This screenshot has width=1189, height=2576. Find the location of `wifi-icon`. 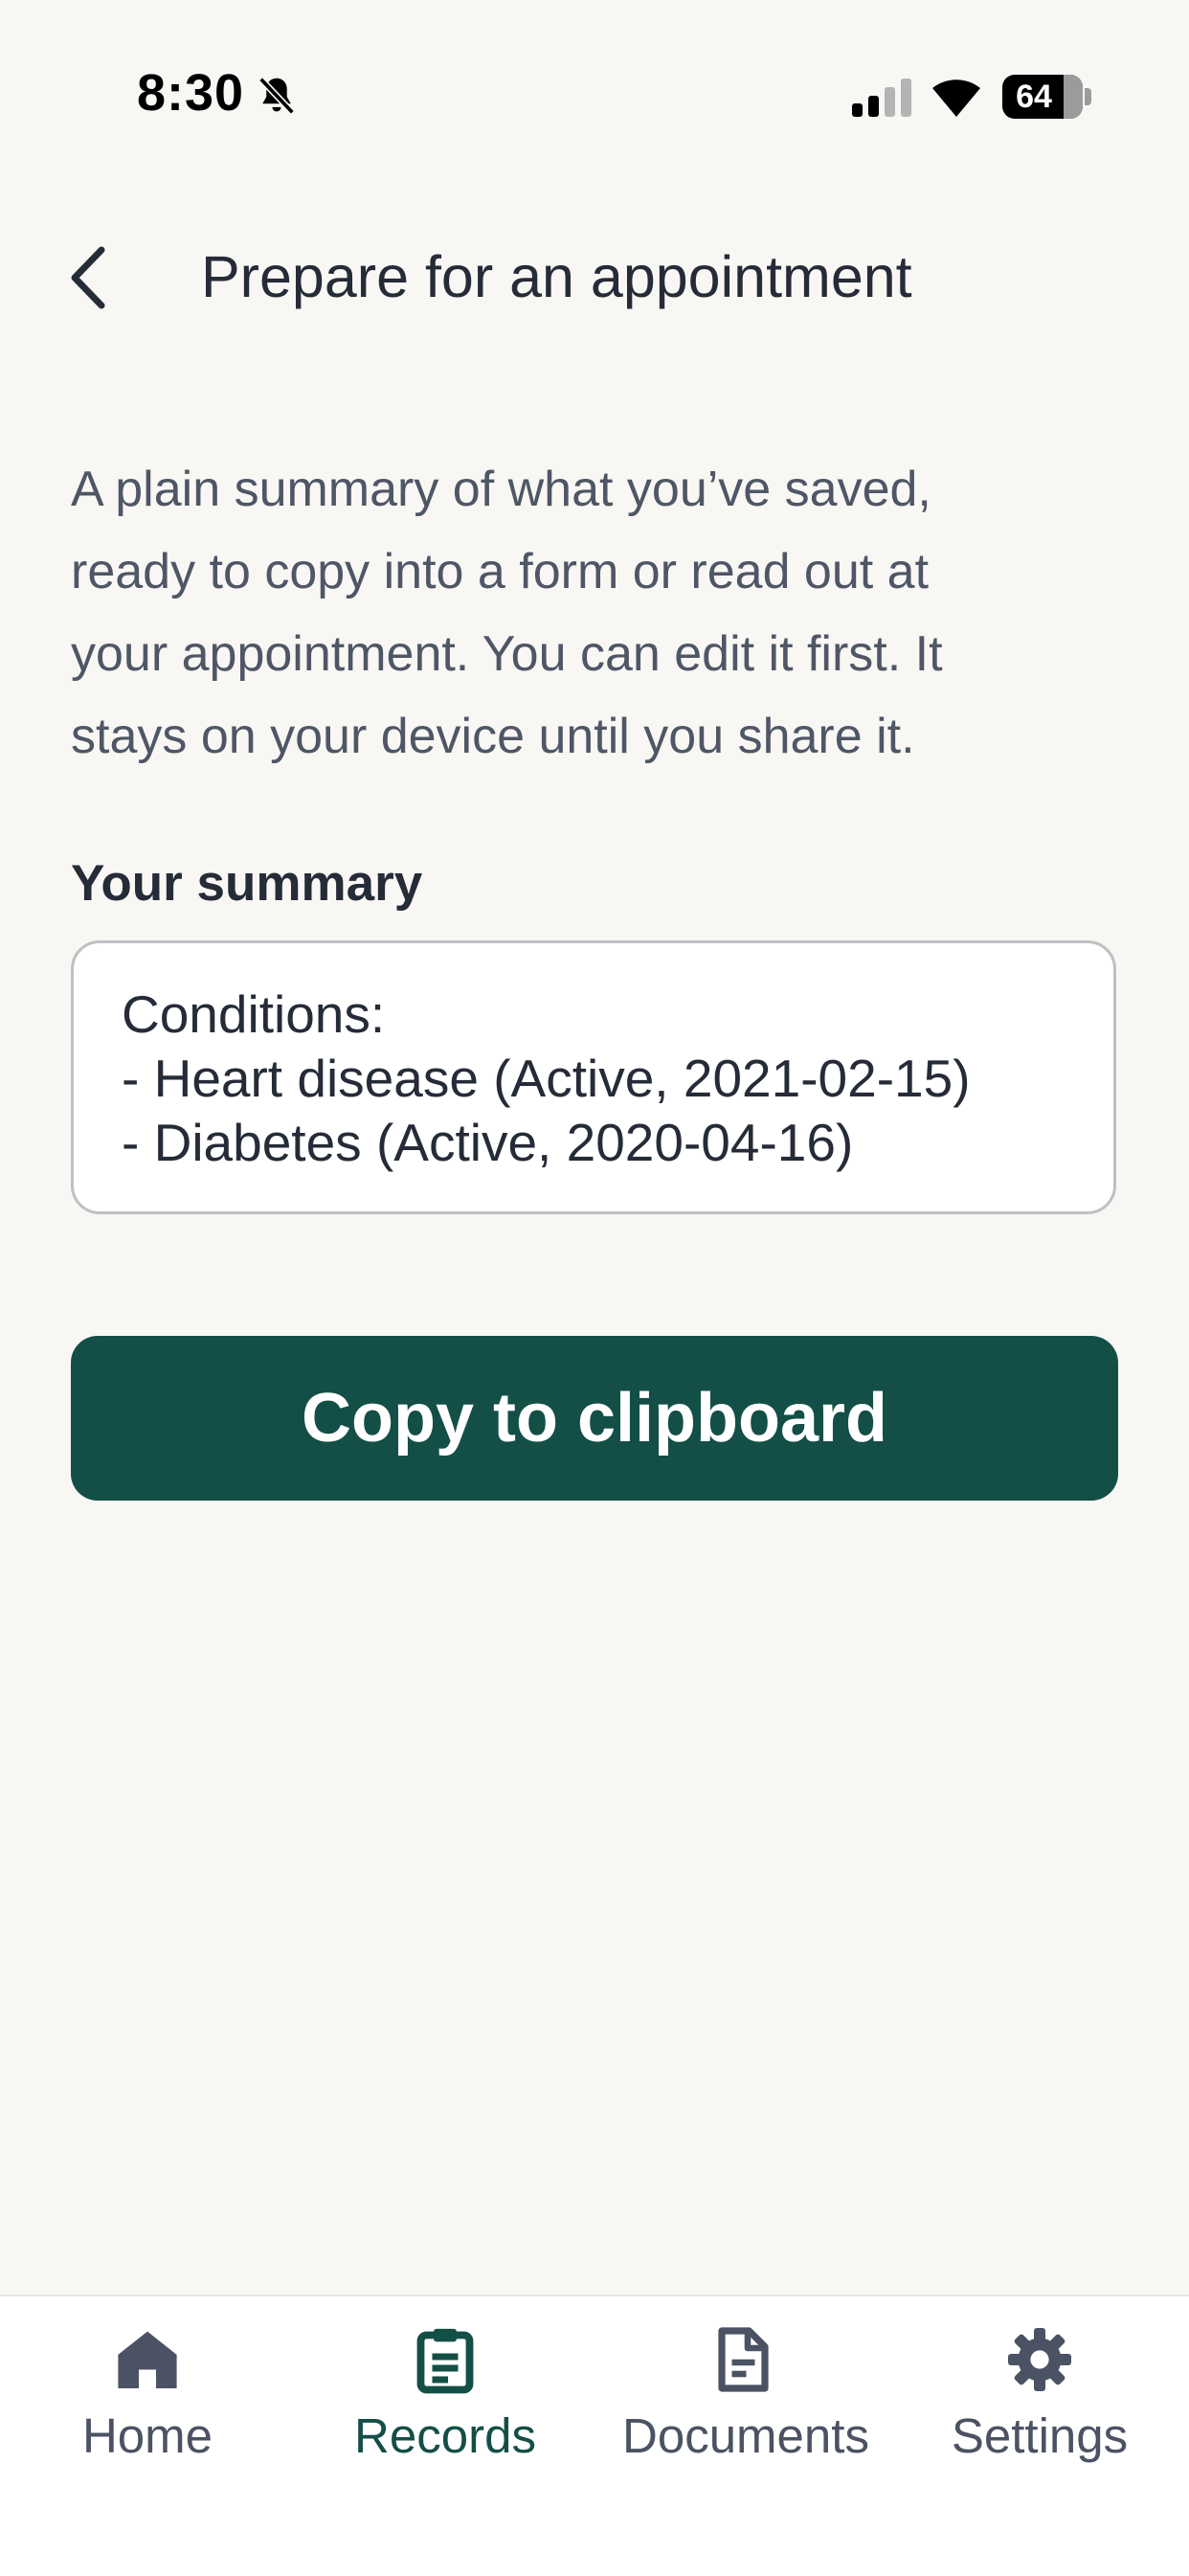

wifi-icon is located at coordinates (956, 98).